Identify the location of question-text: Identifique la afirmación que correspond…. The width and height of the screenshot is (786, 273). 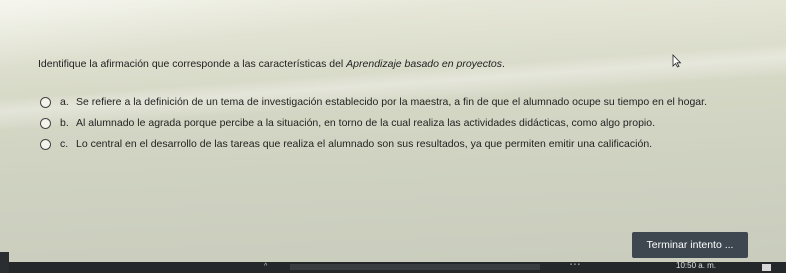
(338, 64).